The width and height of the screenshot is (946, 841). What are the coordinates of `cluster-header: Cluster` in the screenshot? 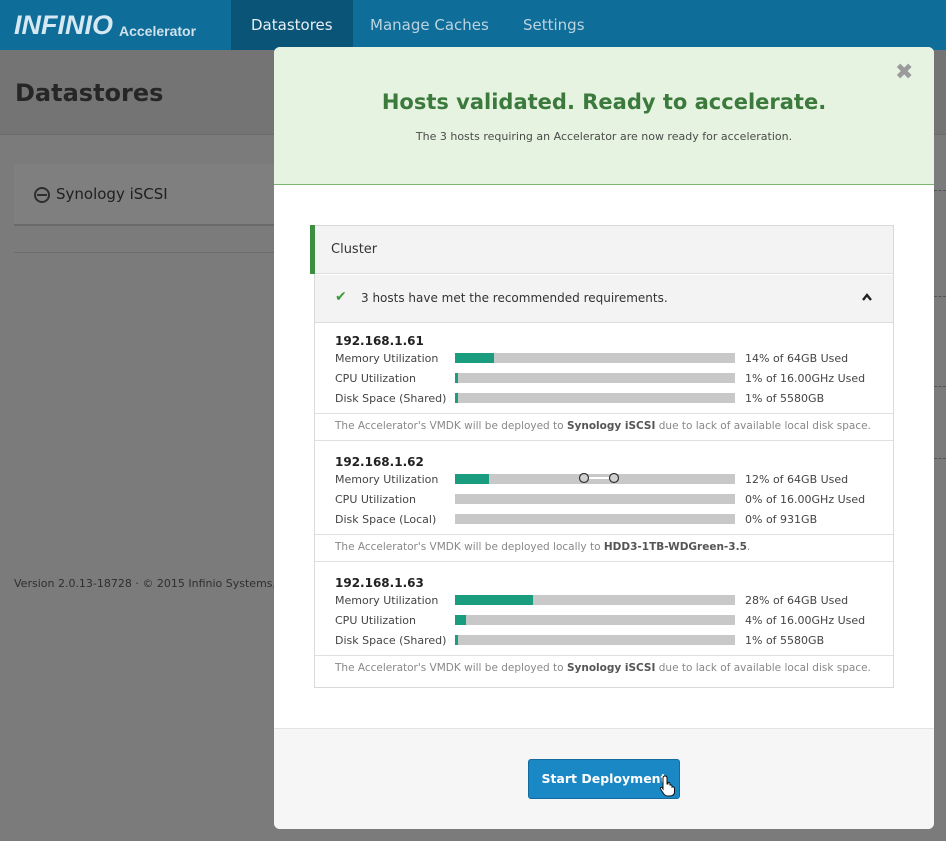 It's located at (601, 249).